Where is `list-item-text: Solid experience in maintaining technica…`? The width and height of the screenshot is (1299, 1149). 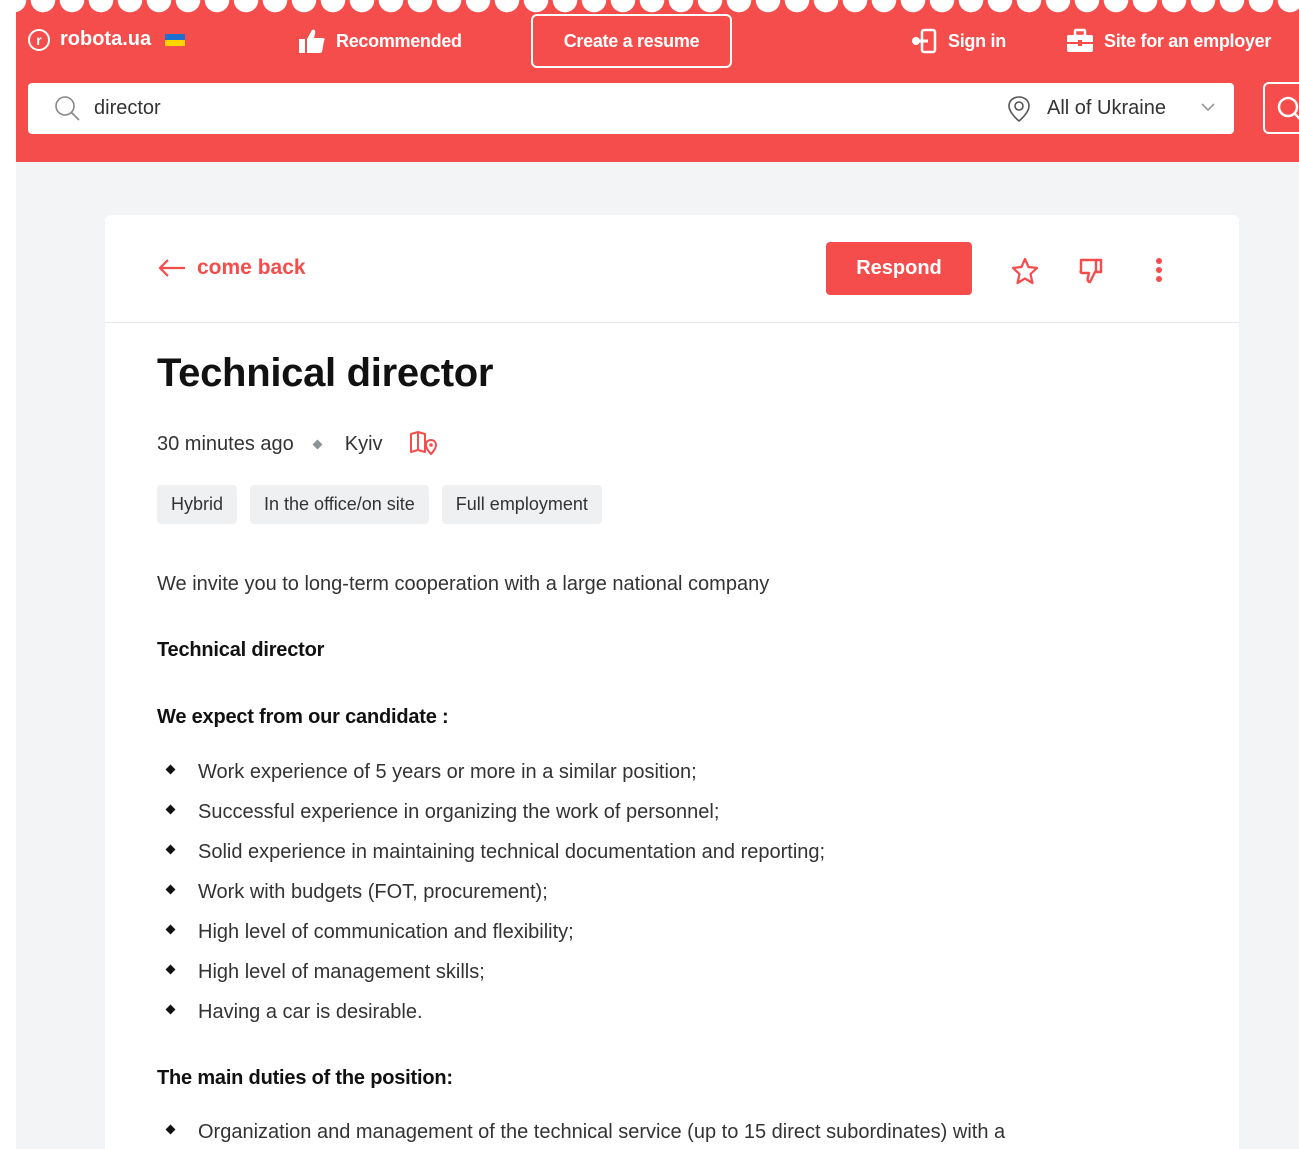
list-item-text: Solid experience in maintaining technica… is located at coordinates (512, 852).